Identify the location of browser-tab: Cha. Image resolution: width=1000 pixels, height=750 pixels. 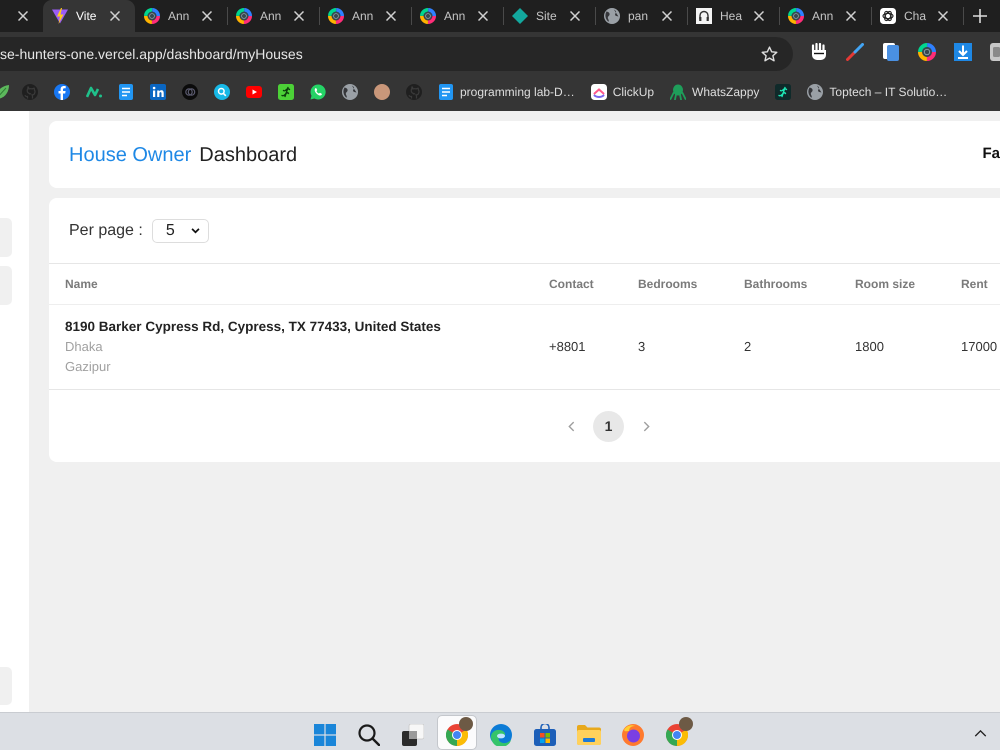
(917, 16).